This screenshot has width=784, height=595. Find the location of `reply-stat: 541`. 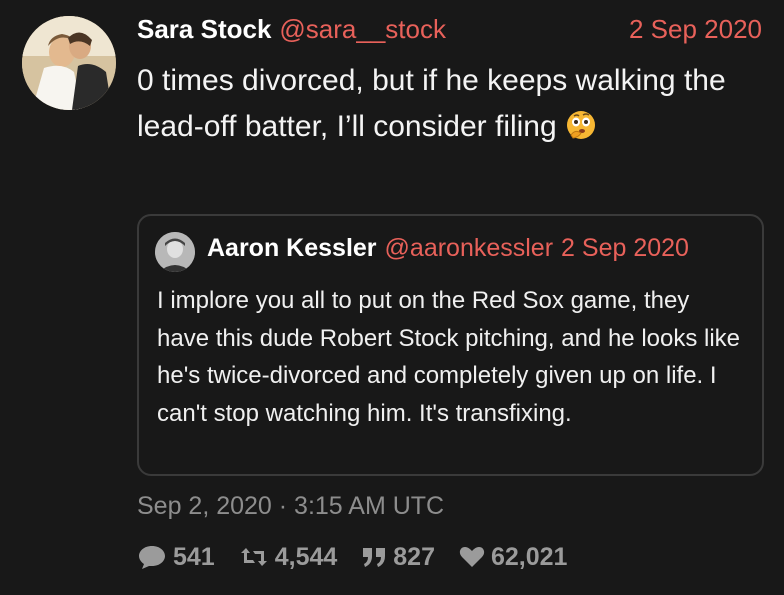

reply-stat: 541 is located at coordinates (176, 557).